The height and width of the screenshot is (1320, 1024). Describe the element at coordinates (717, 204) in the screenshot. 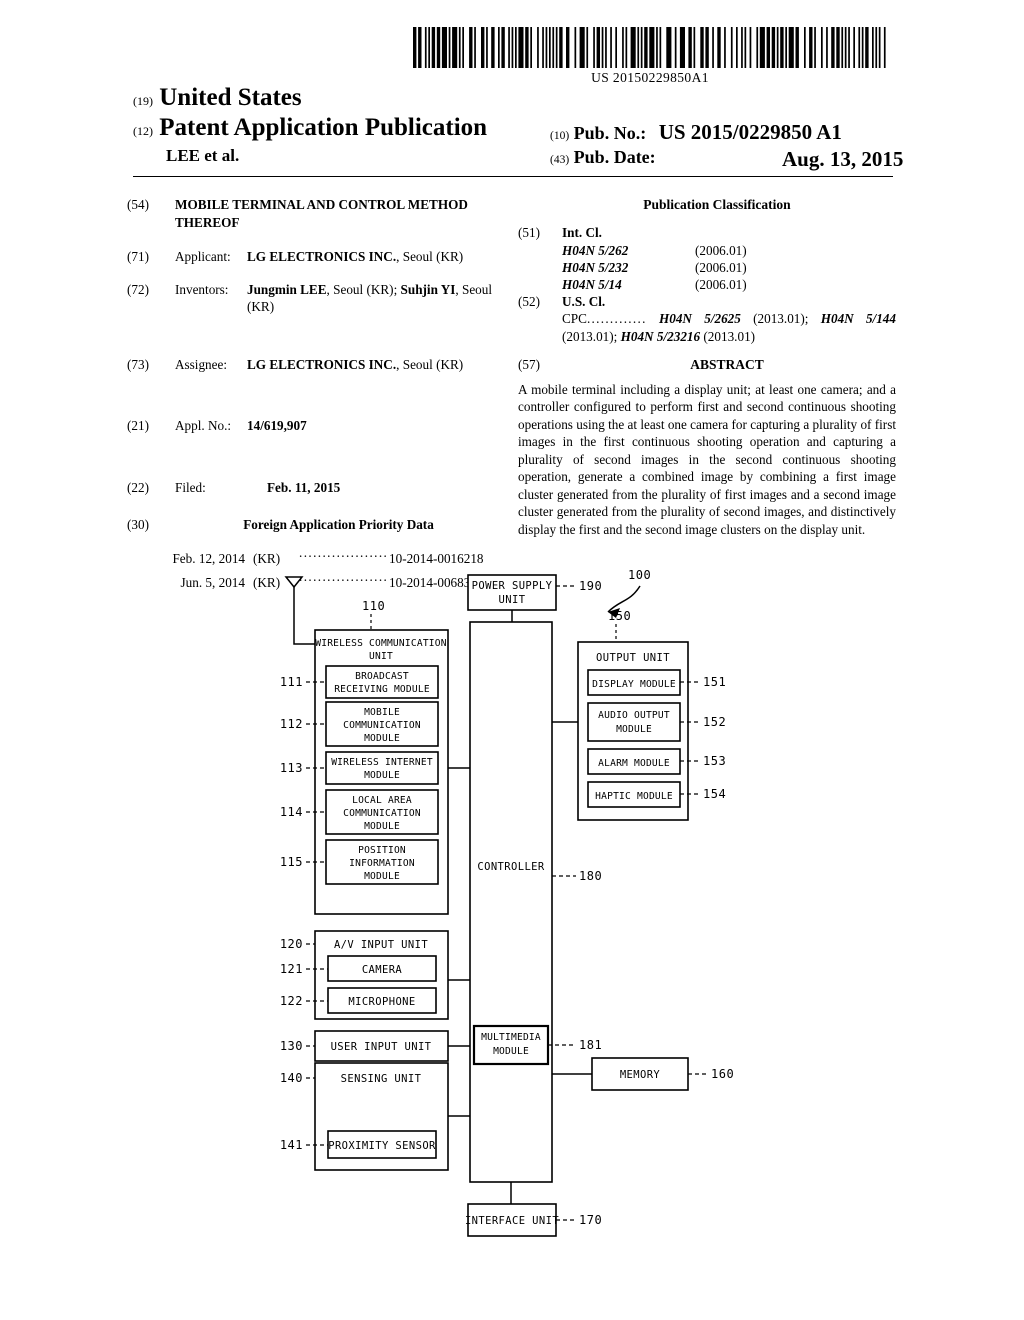

I see `publication-classification-title: Publication Classification` at that location.